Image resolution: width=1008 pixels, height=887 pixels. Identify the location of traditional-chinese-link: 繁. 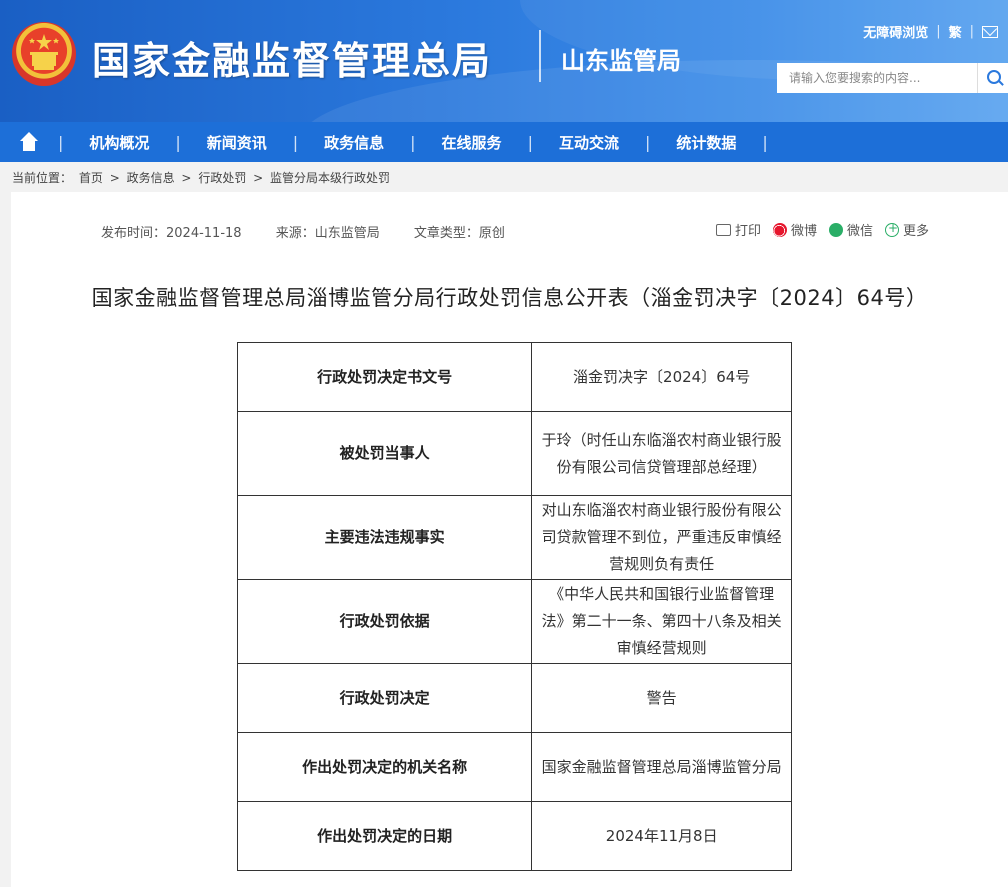
(955, 31).